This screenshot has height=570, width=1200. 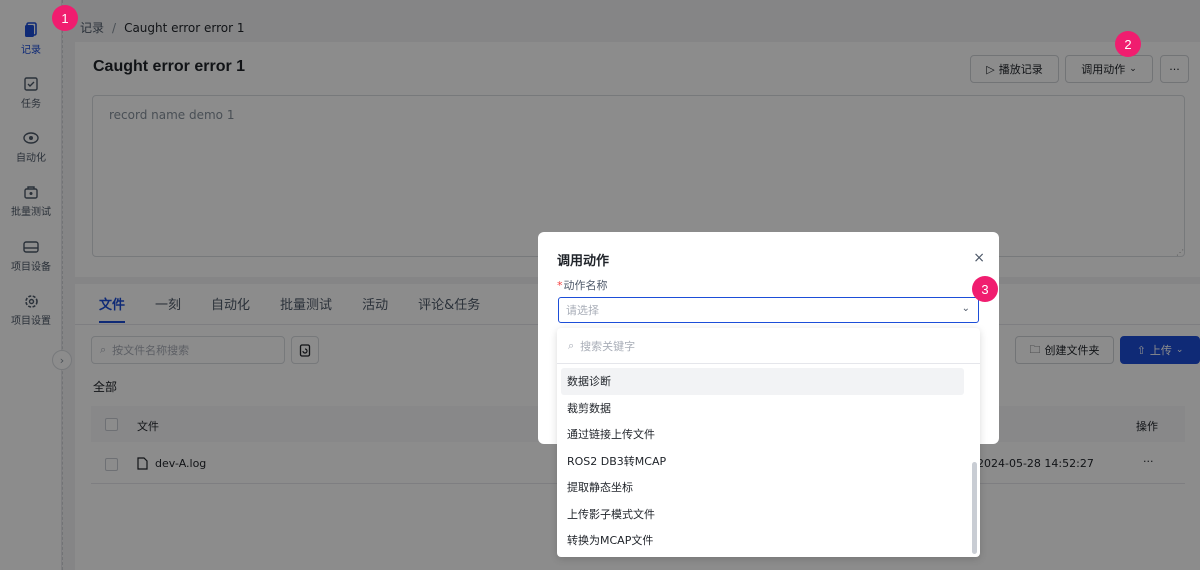 What do you see at coordinates (762, 514) in the screenshot?
I see `dropdown-option: 上传影子模式文件` at bounding box center [762, 514].